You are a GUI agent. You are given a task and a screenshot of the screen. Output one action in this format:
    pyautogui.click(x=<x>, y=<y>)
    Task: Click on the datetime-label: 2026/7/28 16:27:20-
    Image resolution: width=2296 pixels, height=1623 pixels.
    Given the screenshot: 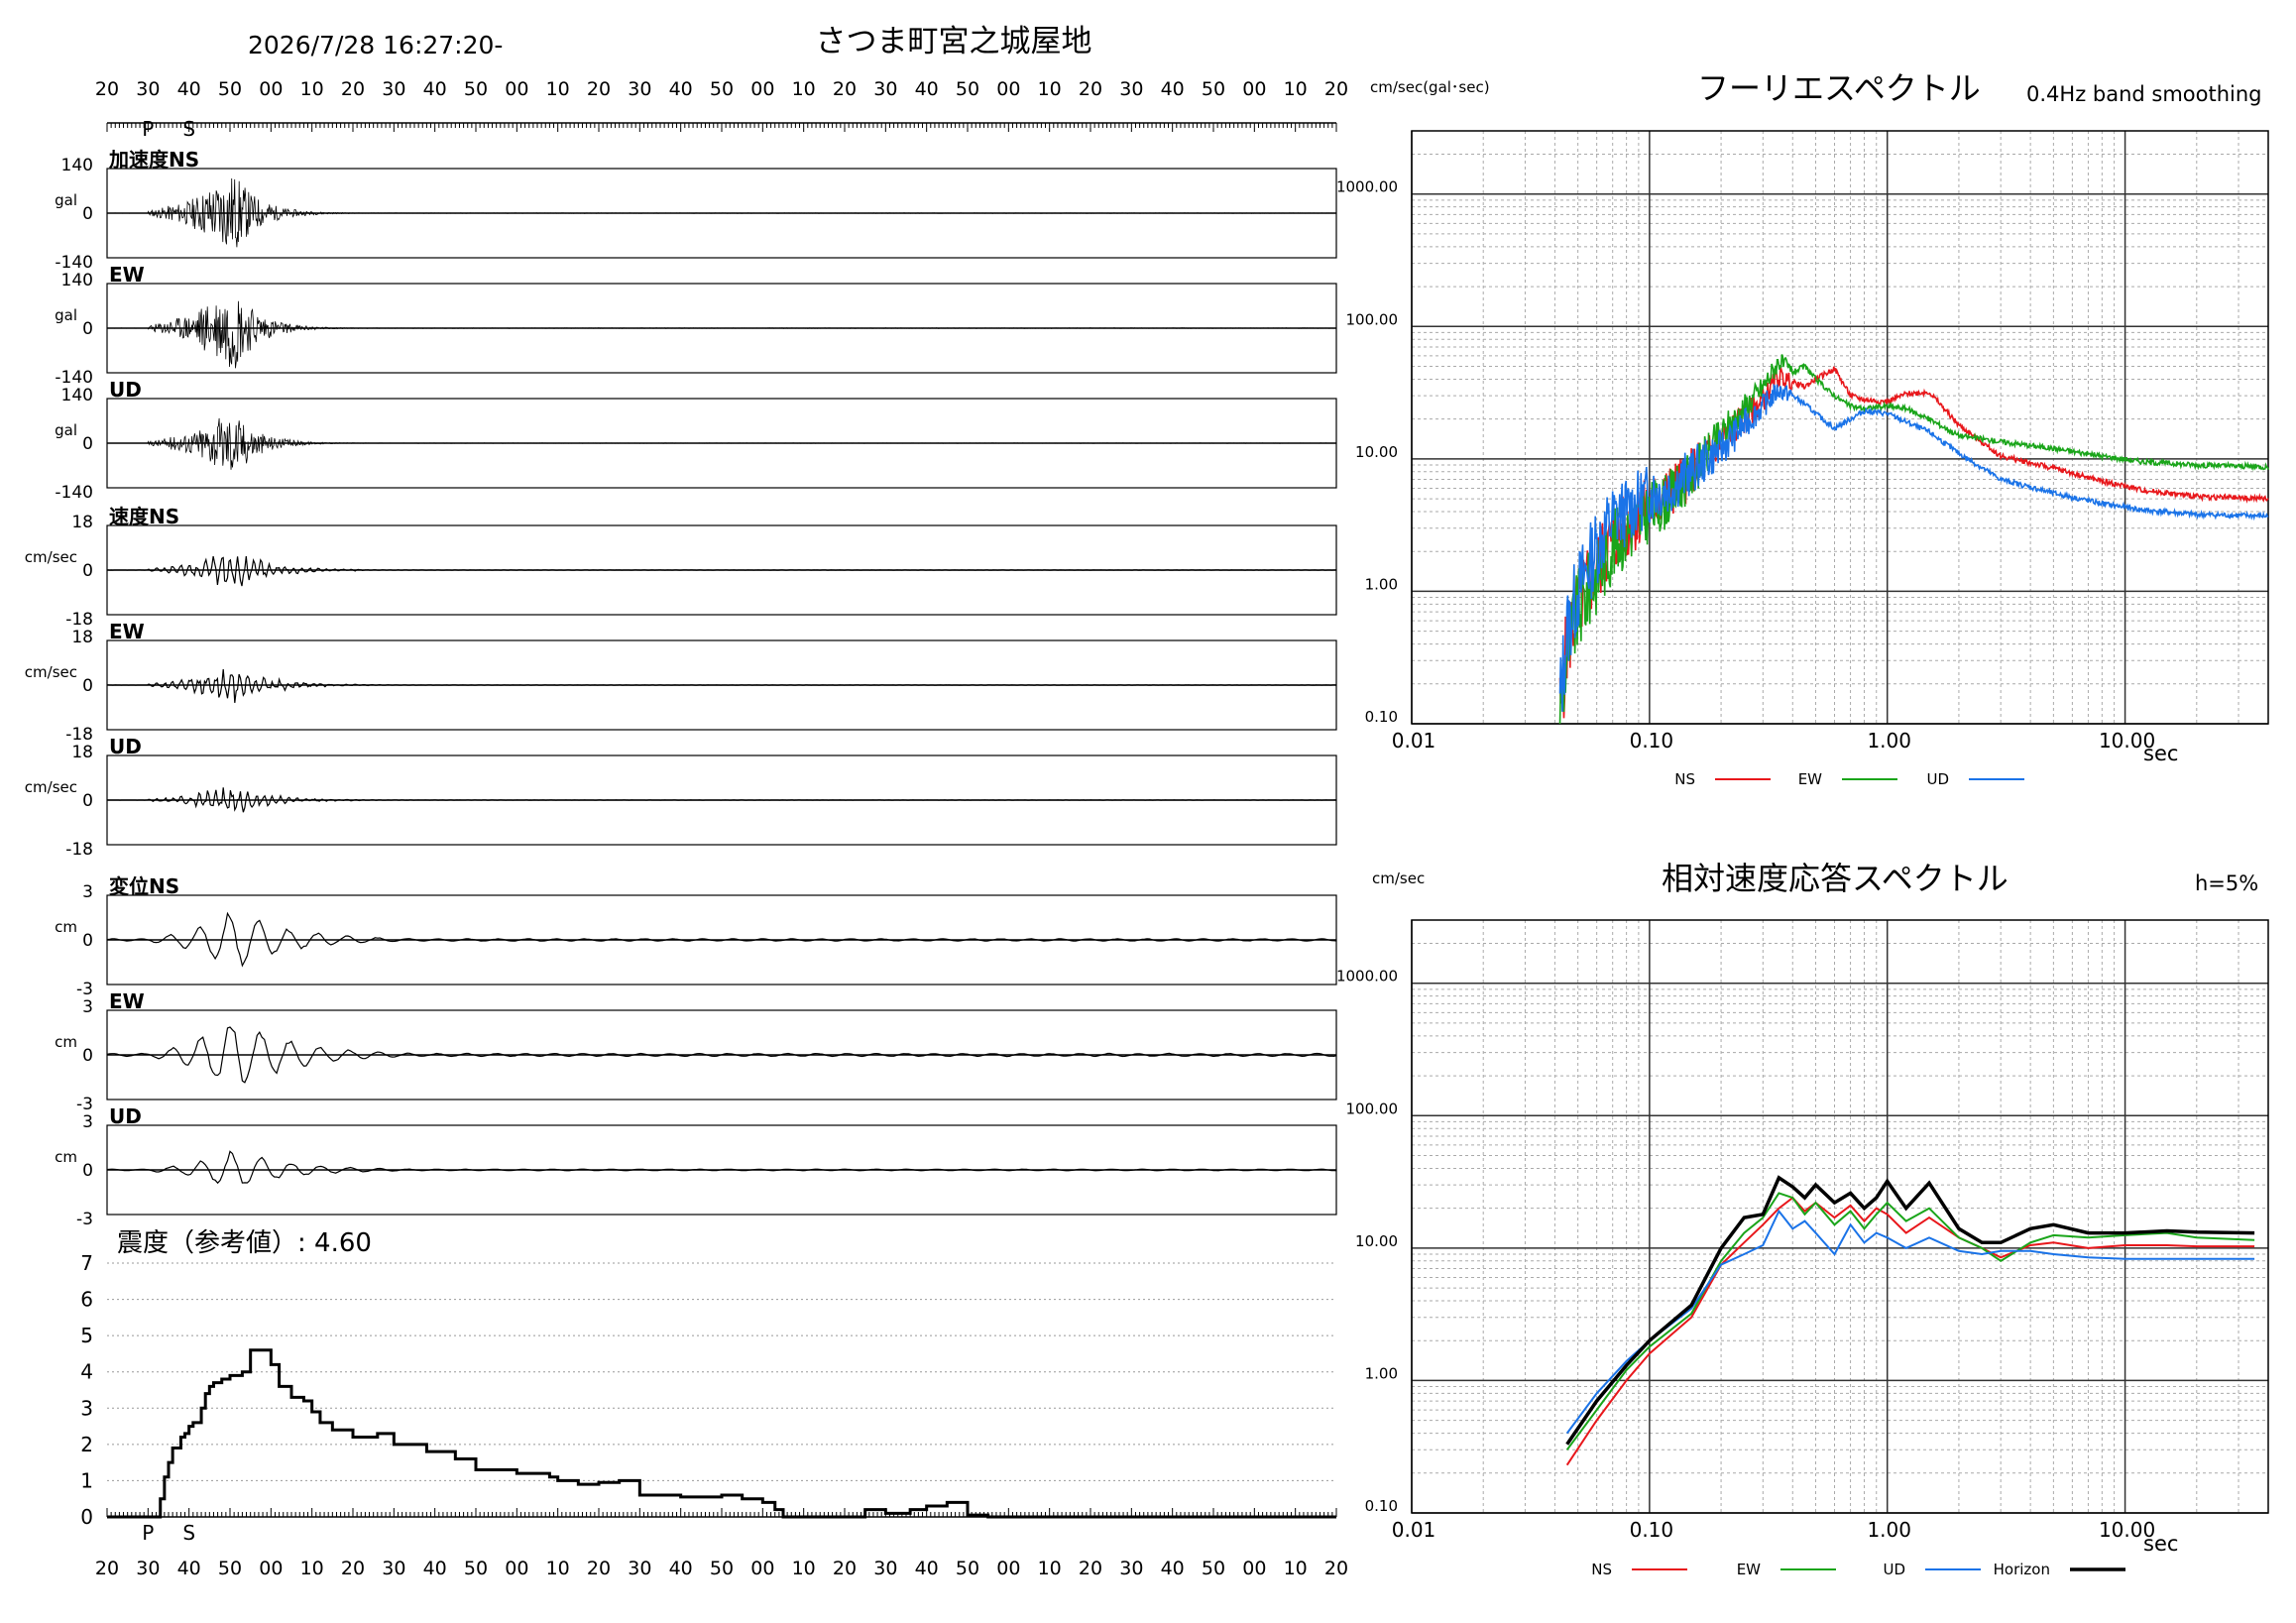 What is the action you would take?
    pyautogui.click(x=376, y=45)
    